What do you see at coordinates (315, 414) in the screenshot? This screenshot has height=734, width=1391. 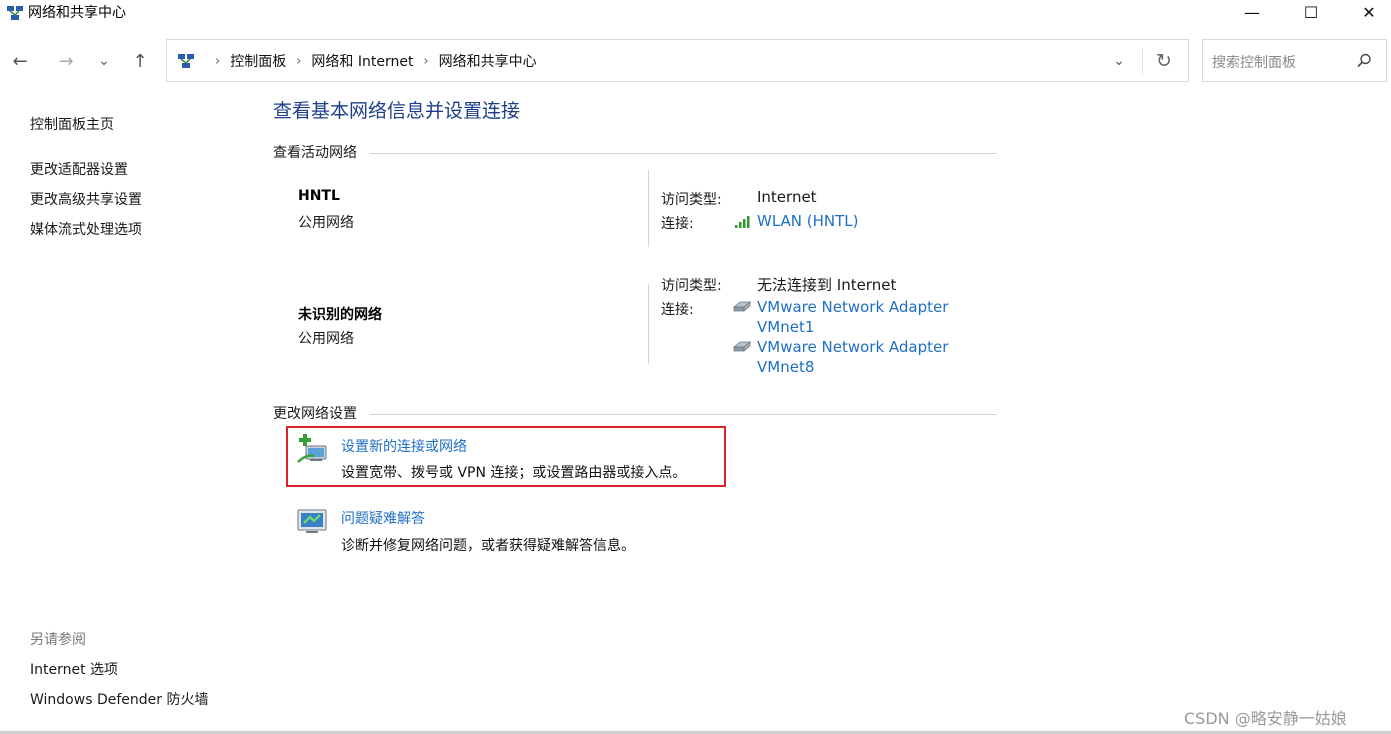 I see `change-settings-heading: 更改网络设置` at bounding box center [315, 414].